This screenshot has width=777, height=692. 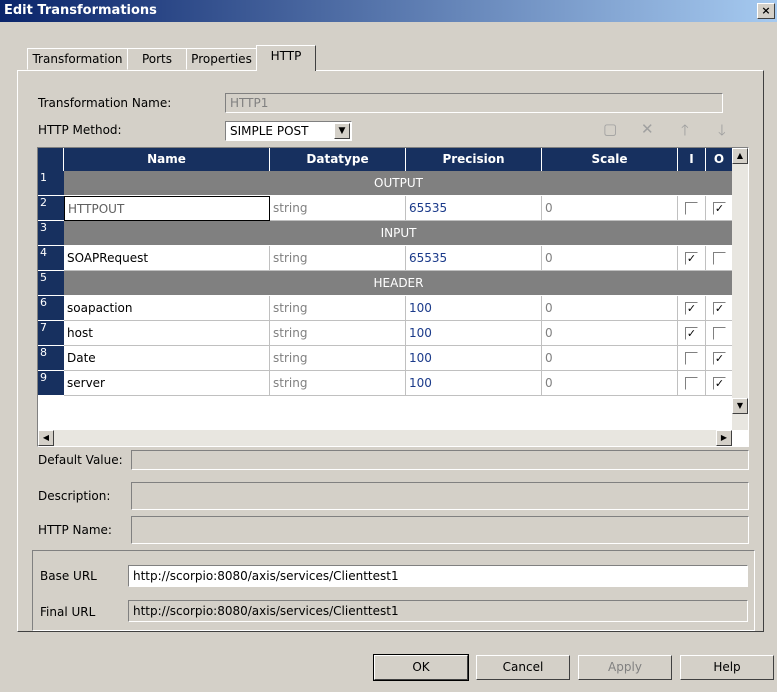 What do you see at coordinates (474, 103) in the screenshot?
I see `transformation-name-field: HTTP1` at bounding box center [474, 103].